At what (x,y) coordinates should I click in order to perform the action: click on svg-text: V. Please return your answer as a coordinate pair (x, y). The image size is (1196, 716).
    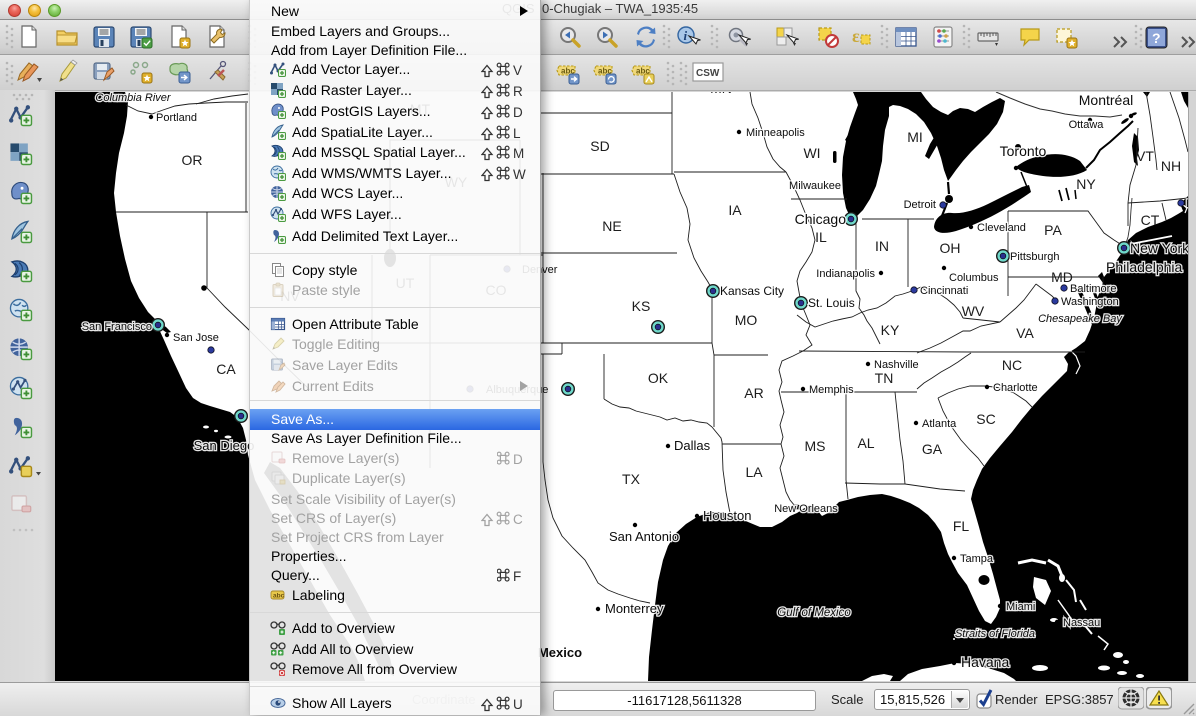
    Looking at the image, I should click on (517, 70).